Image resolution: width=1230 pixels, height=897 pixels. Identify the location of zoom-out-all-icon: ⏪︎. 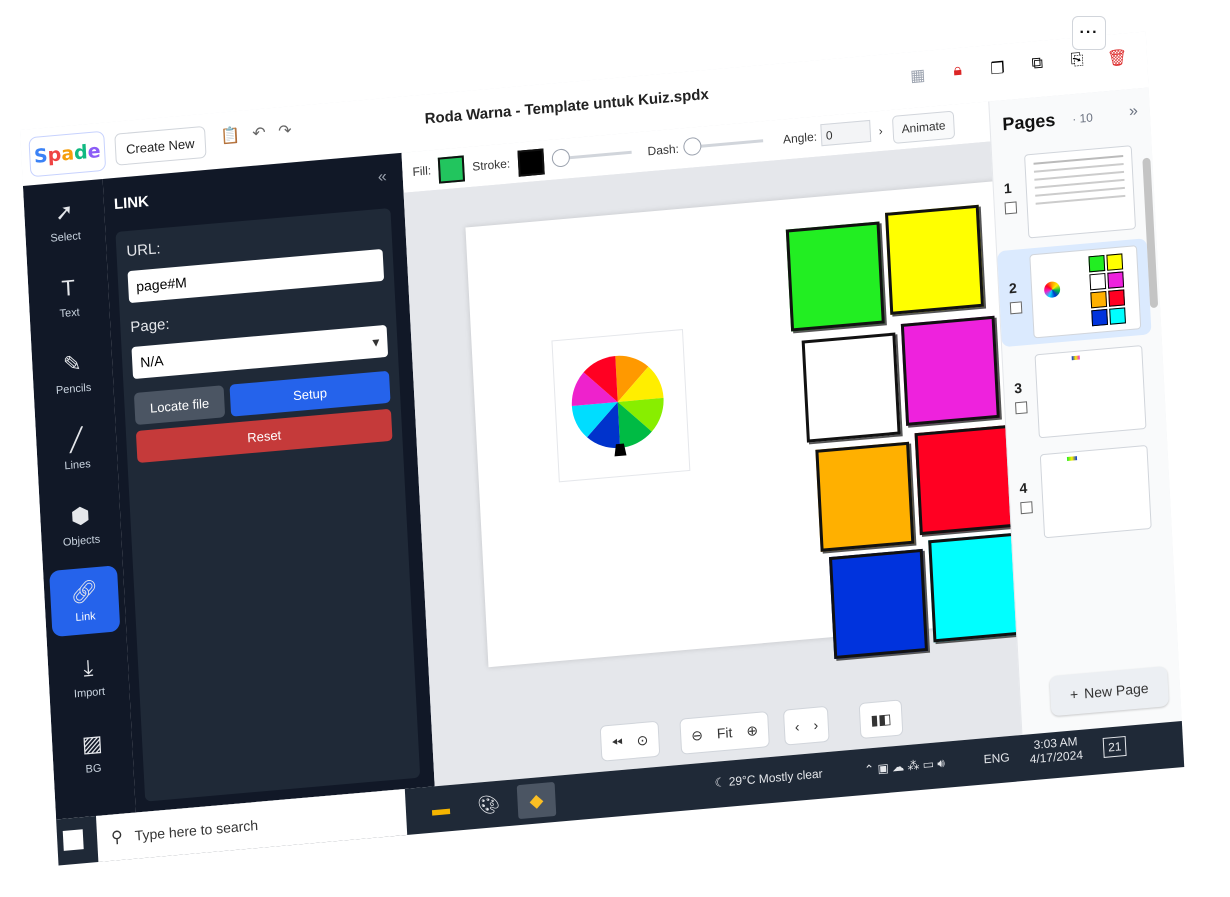
(617, 742).